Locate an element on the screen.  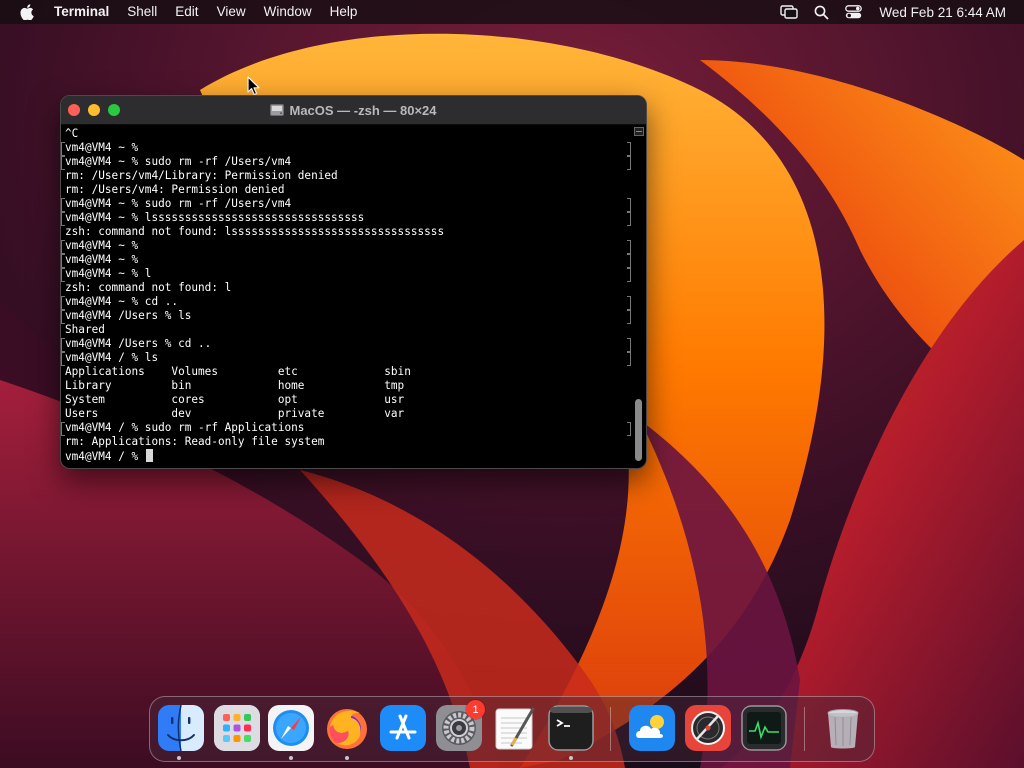
terminal-line-text: rm: Applications: Read-only file system is located at coordinates (195, 441).